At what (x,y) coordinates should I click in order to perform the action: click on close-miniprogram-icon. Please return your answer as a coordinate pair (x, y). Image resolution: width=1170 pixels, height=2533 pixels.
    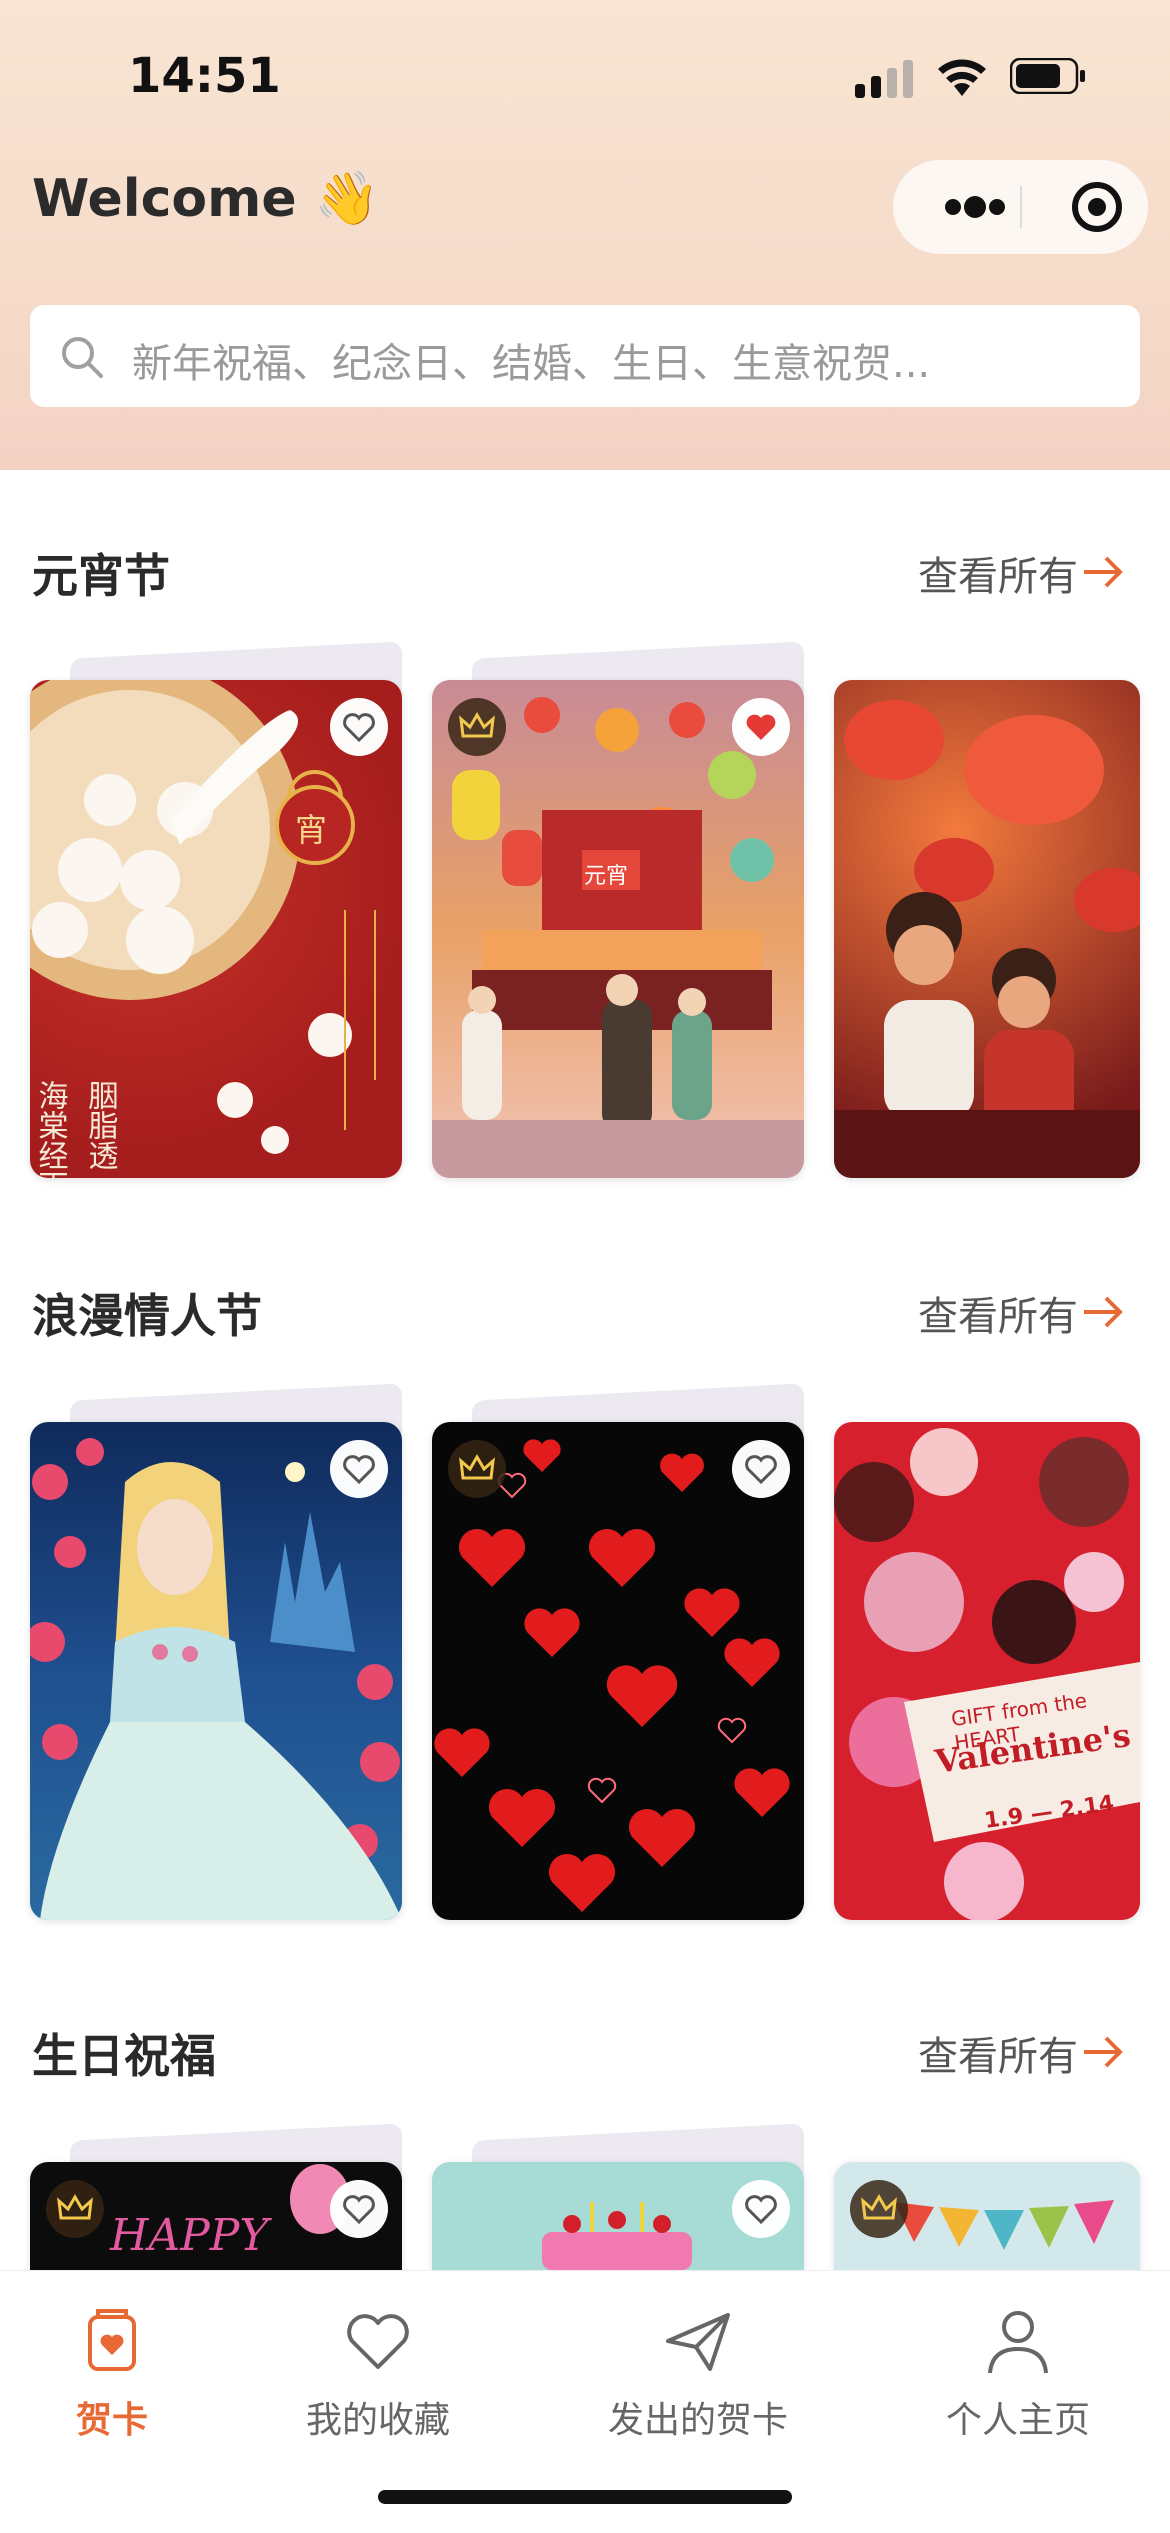
    Looking at the image, I should click on (1098, 207).